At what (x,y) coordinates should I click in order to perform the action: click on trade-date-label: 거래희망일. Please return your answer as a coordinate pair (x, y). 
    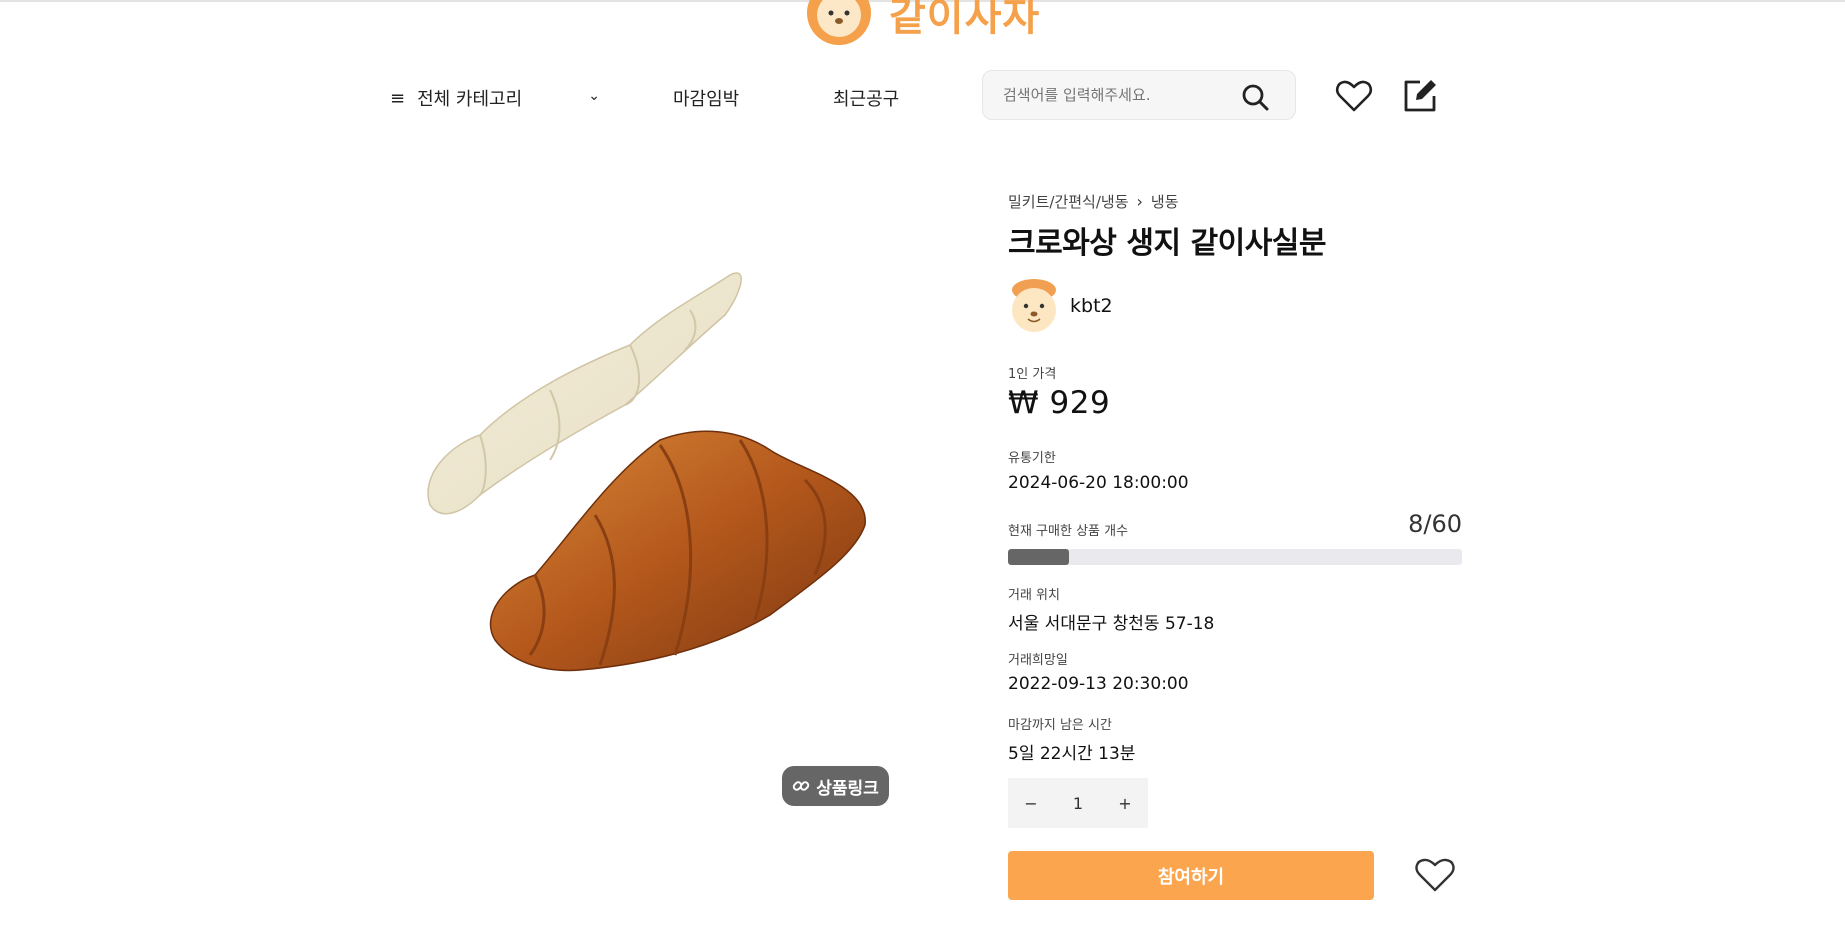
    Looking at the image, I should click on (1038, 660).